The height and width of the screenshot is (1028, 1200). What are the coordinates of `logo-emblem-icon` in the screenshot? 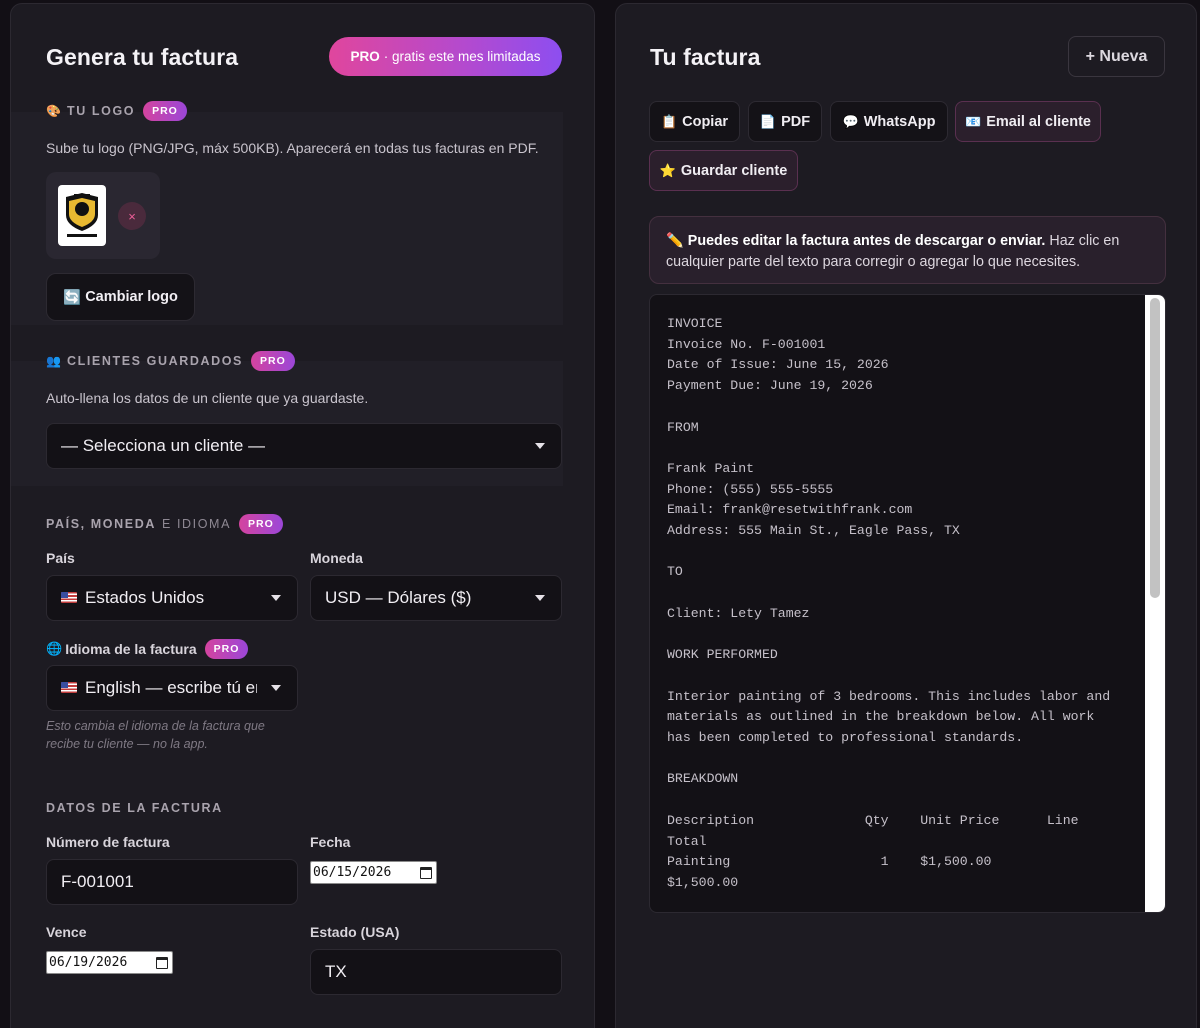 It's located at (82, 215).